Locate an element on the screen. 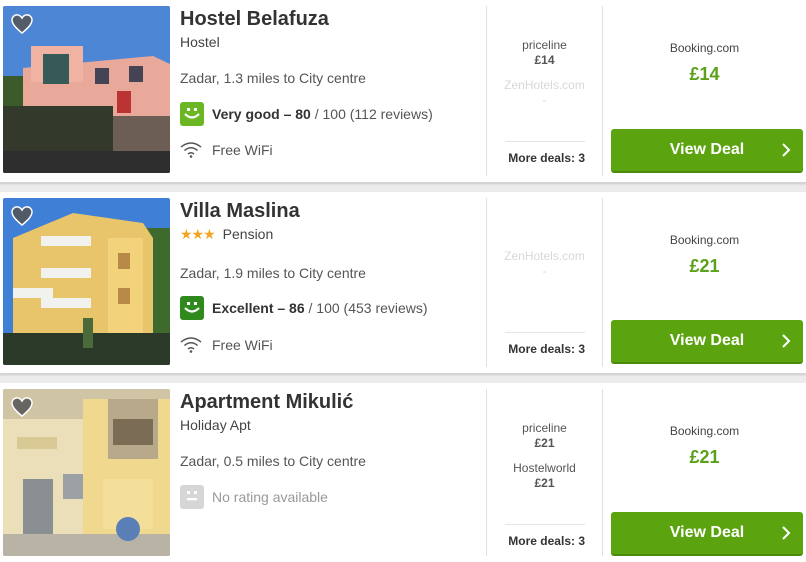 This screenshot has height=562, width=806. rating-row: Very good – 80 / 100 (112 reviews) is located at coordinates (306, 114).